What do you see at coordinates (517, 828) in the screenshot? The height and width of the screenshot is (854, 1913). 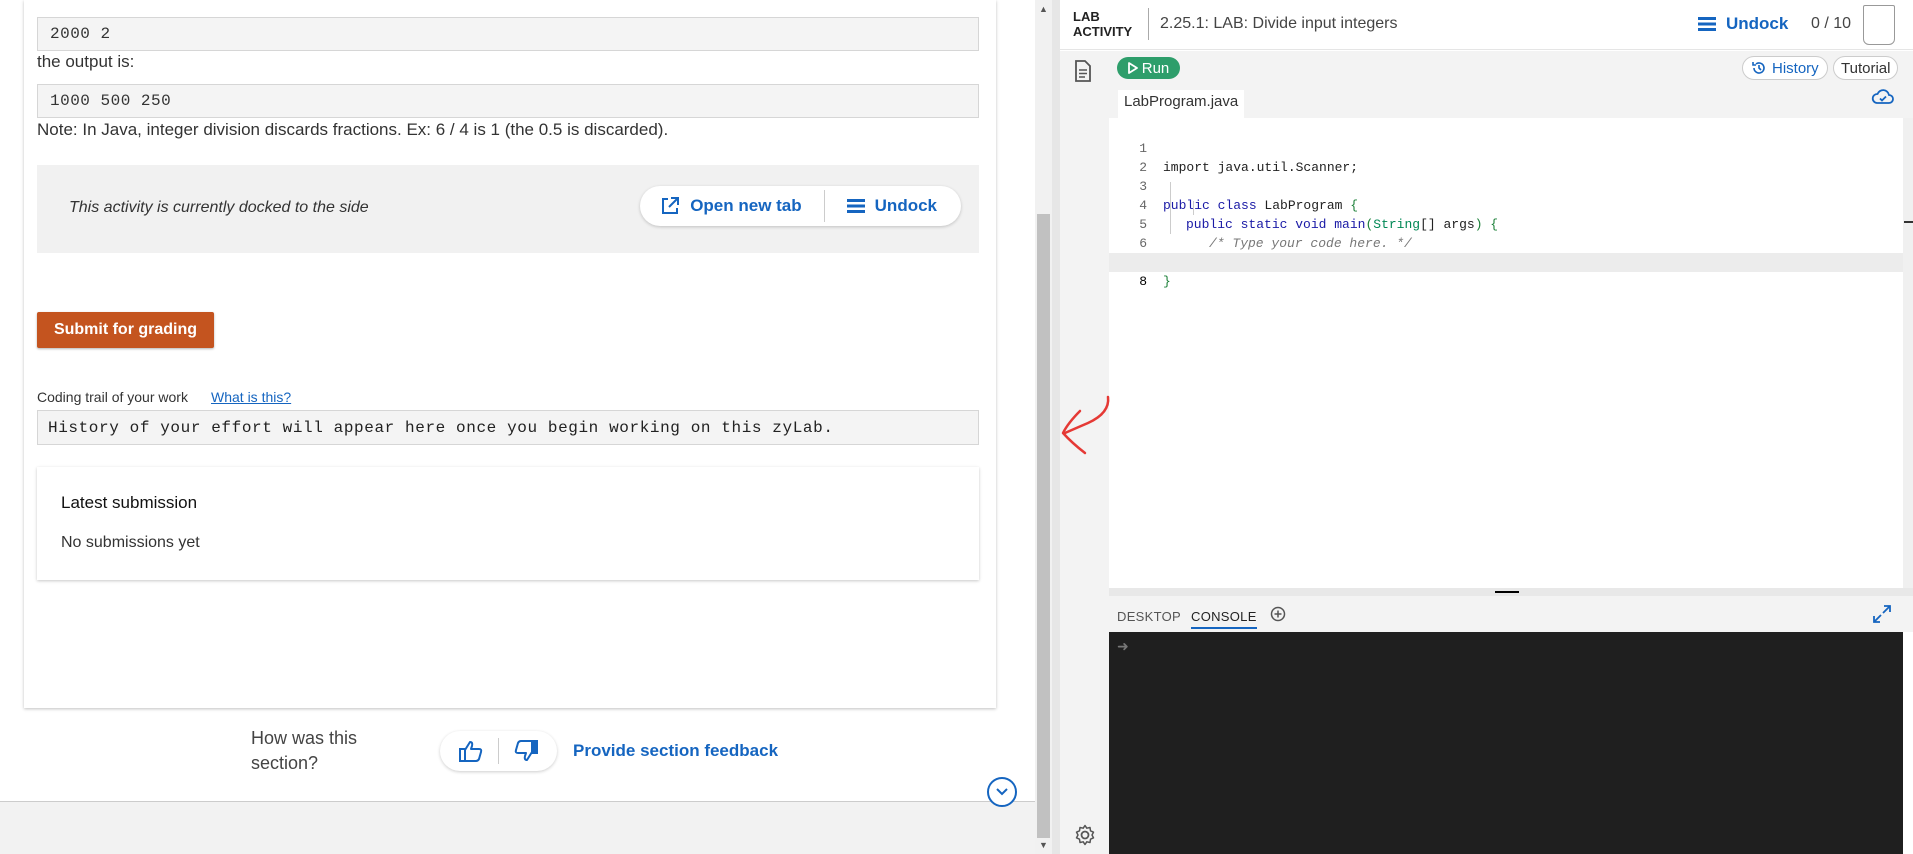 I see `footer-area` at bounding box center [517, 828].